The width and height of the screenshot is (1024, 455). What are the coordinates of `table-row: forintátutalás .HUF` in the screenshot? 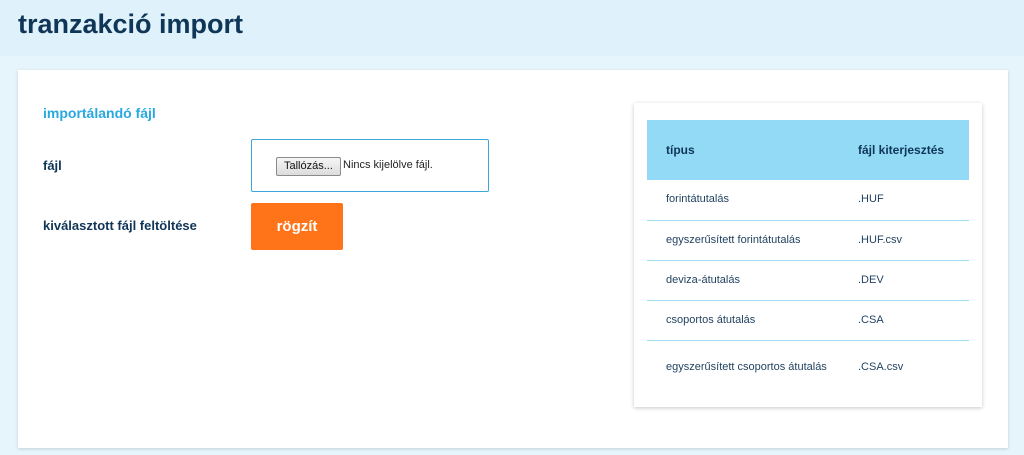 It's located at (808, 200).